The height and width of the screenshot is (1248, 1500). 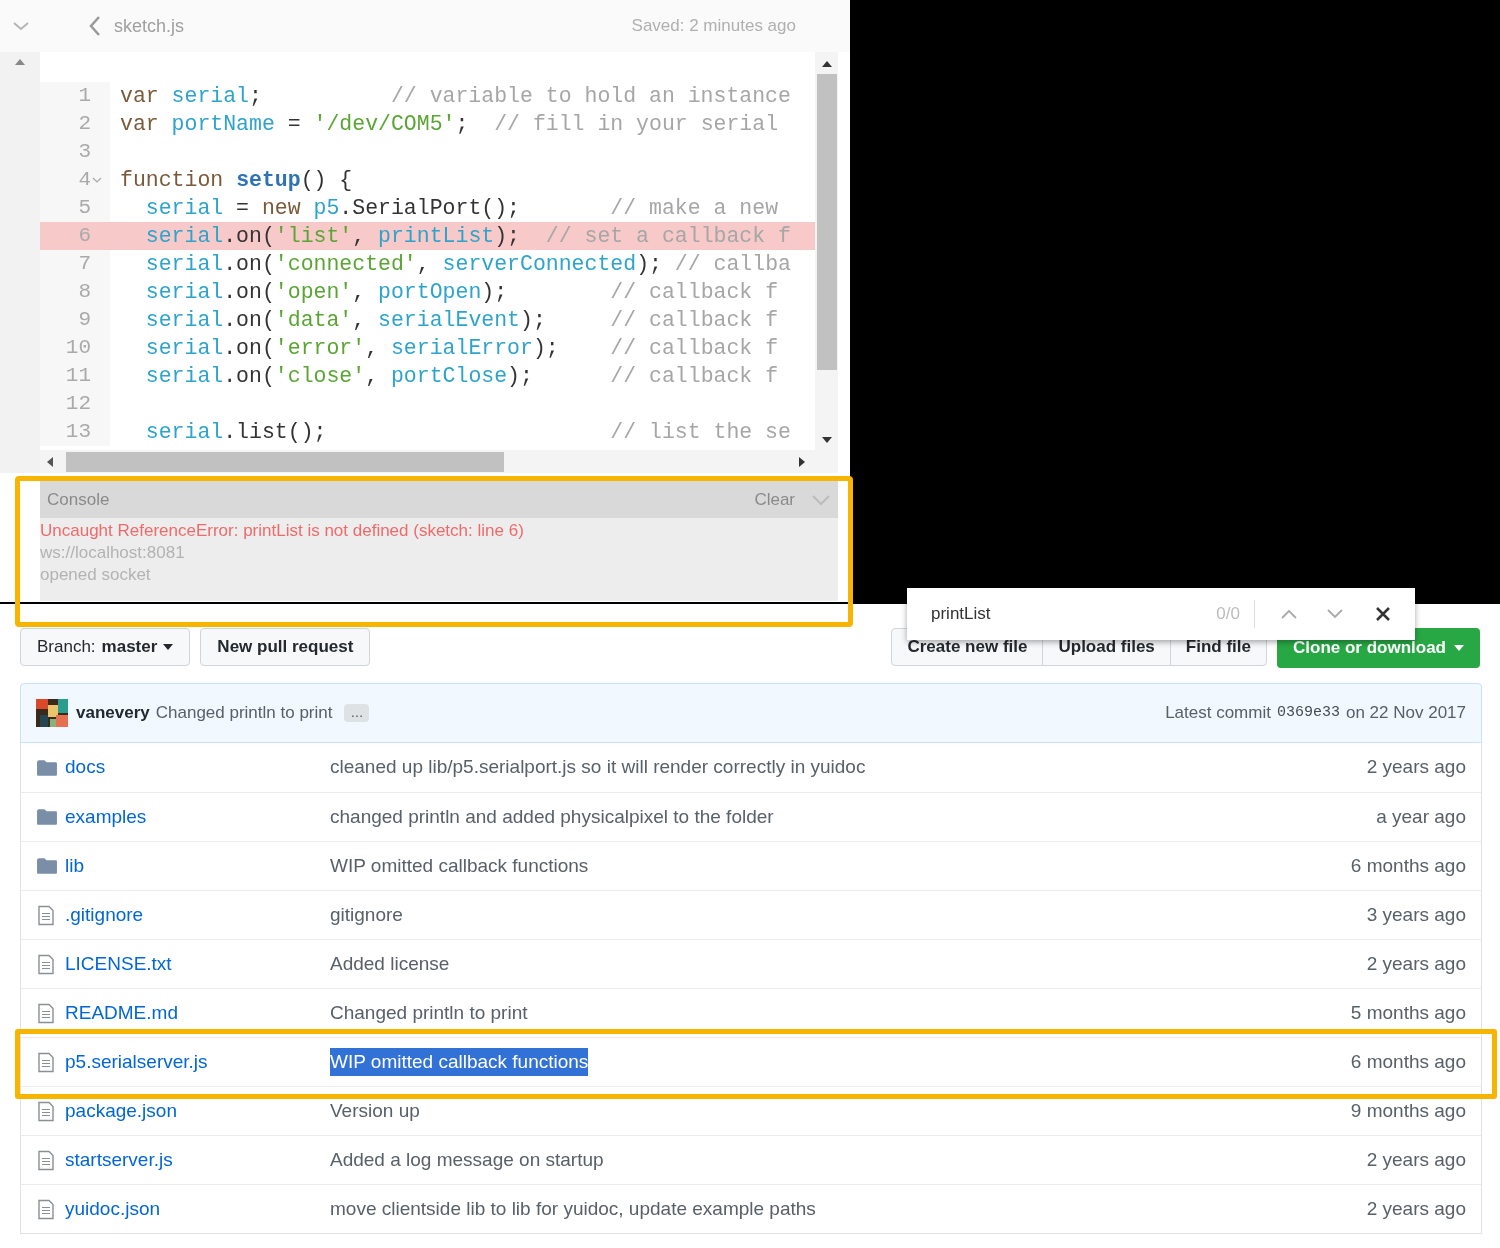 What do you see at coordinates (461, 348) in the screenshot?
I see `code-line: serial.on('error', serialError); // callback f` at bounding box center [461, 348].